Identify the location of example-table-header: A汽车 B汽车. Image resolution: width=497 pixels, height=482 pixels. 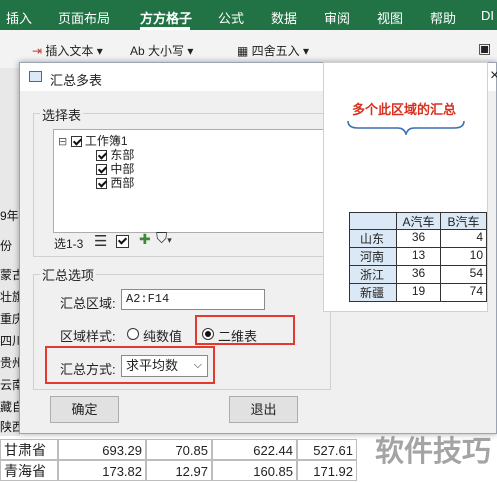
(418, 221).